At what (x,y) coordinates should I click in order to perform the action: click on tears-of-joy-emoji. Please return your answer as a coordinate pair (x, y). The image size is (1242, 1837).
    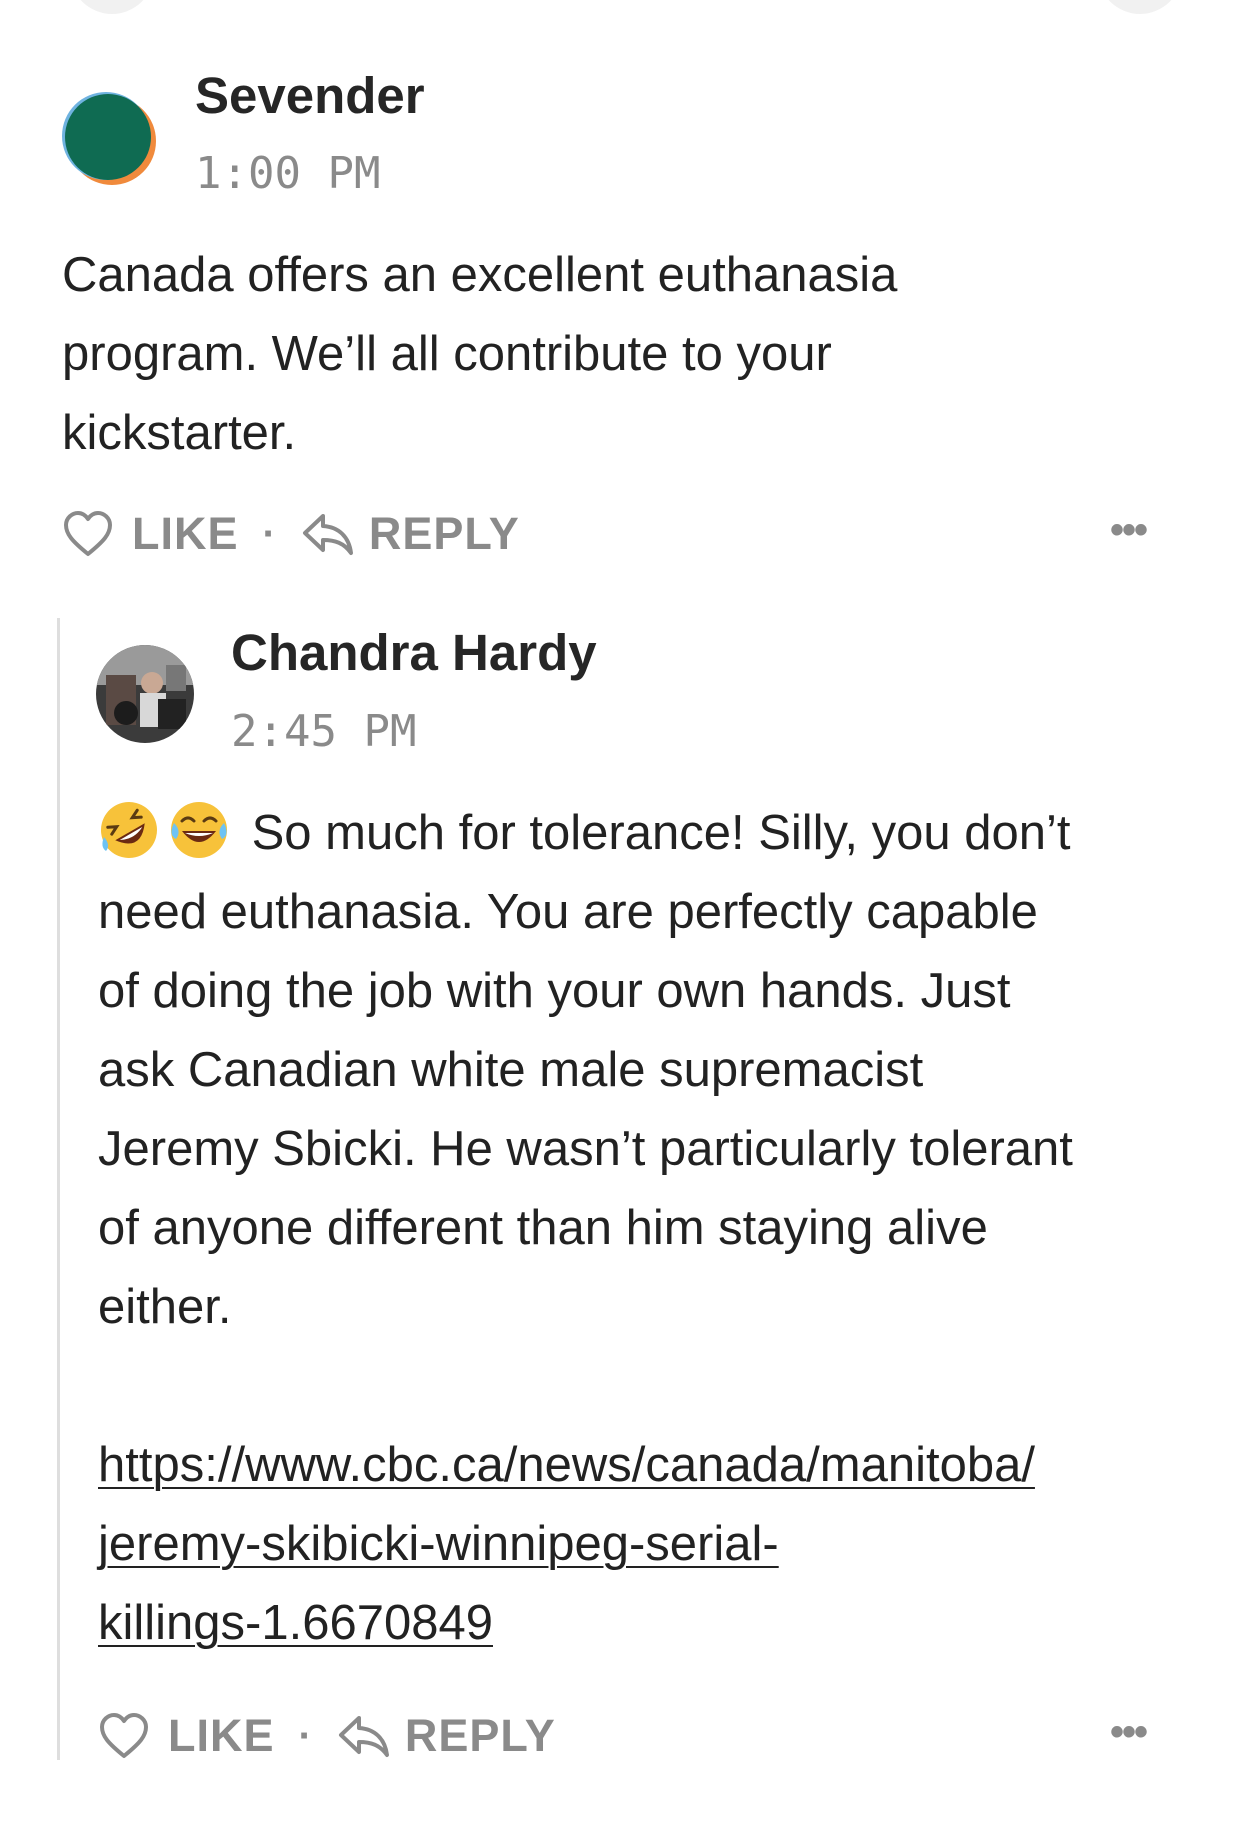
    Looking at the image, I should click on (199, 830).